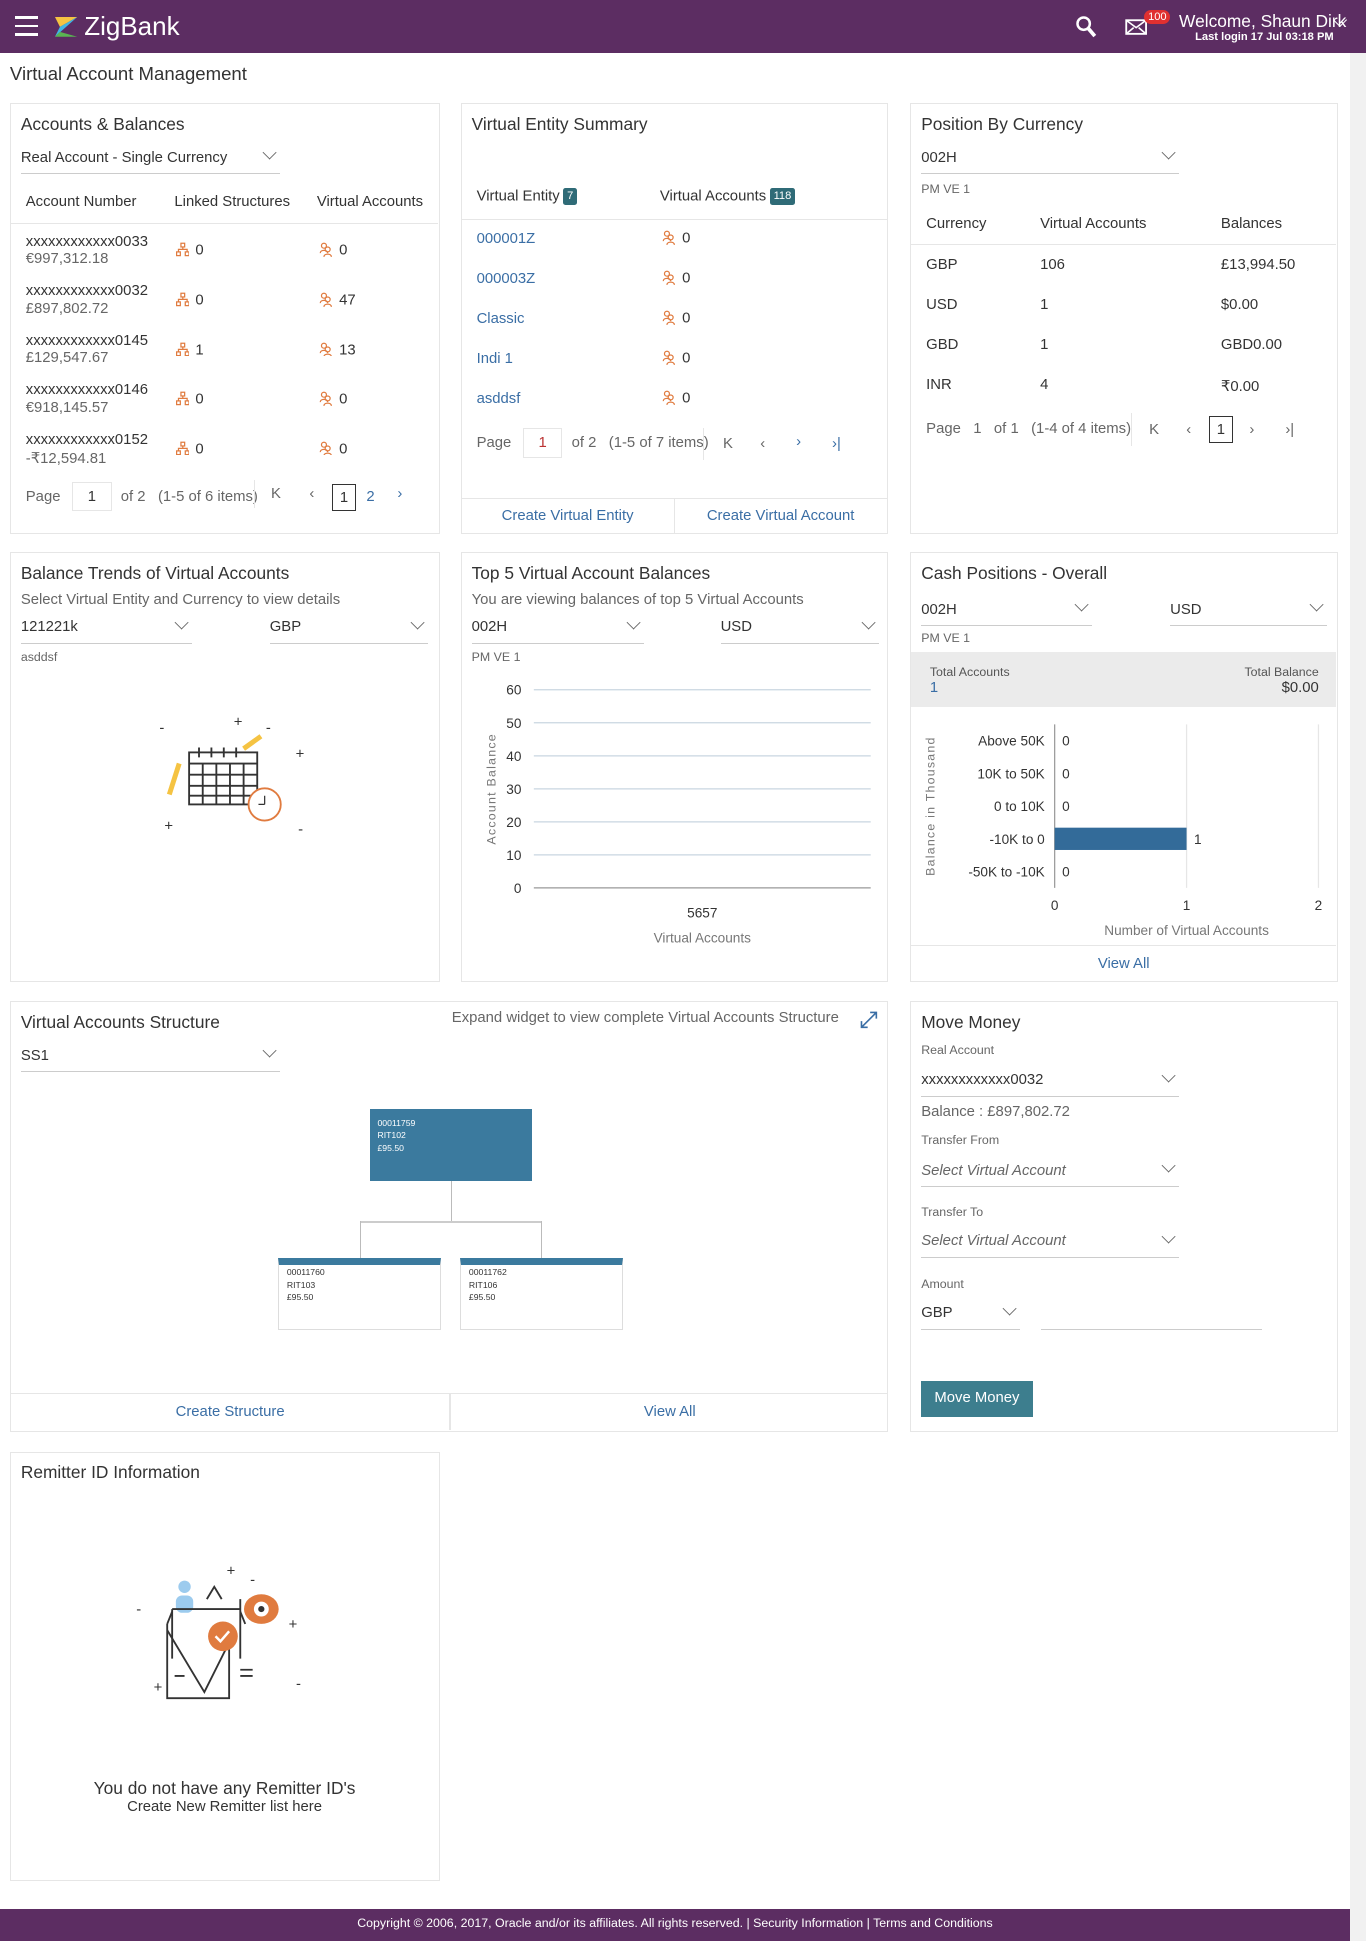  I want to click on expand-icon, so click(869, 1020).